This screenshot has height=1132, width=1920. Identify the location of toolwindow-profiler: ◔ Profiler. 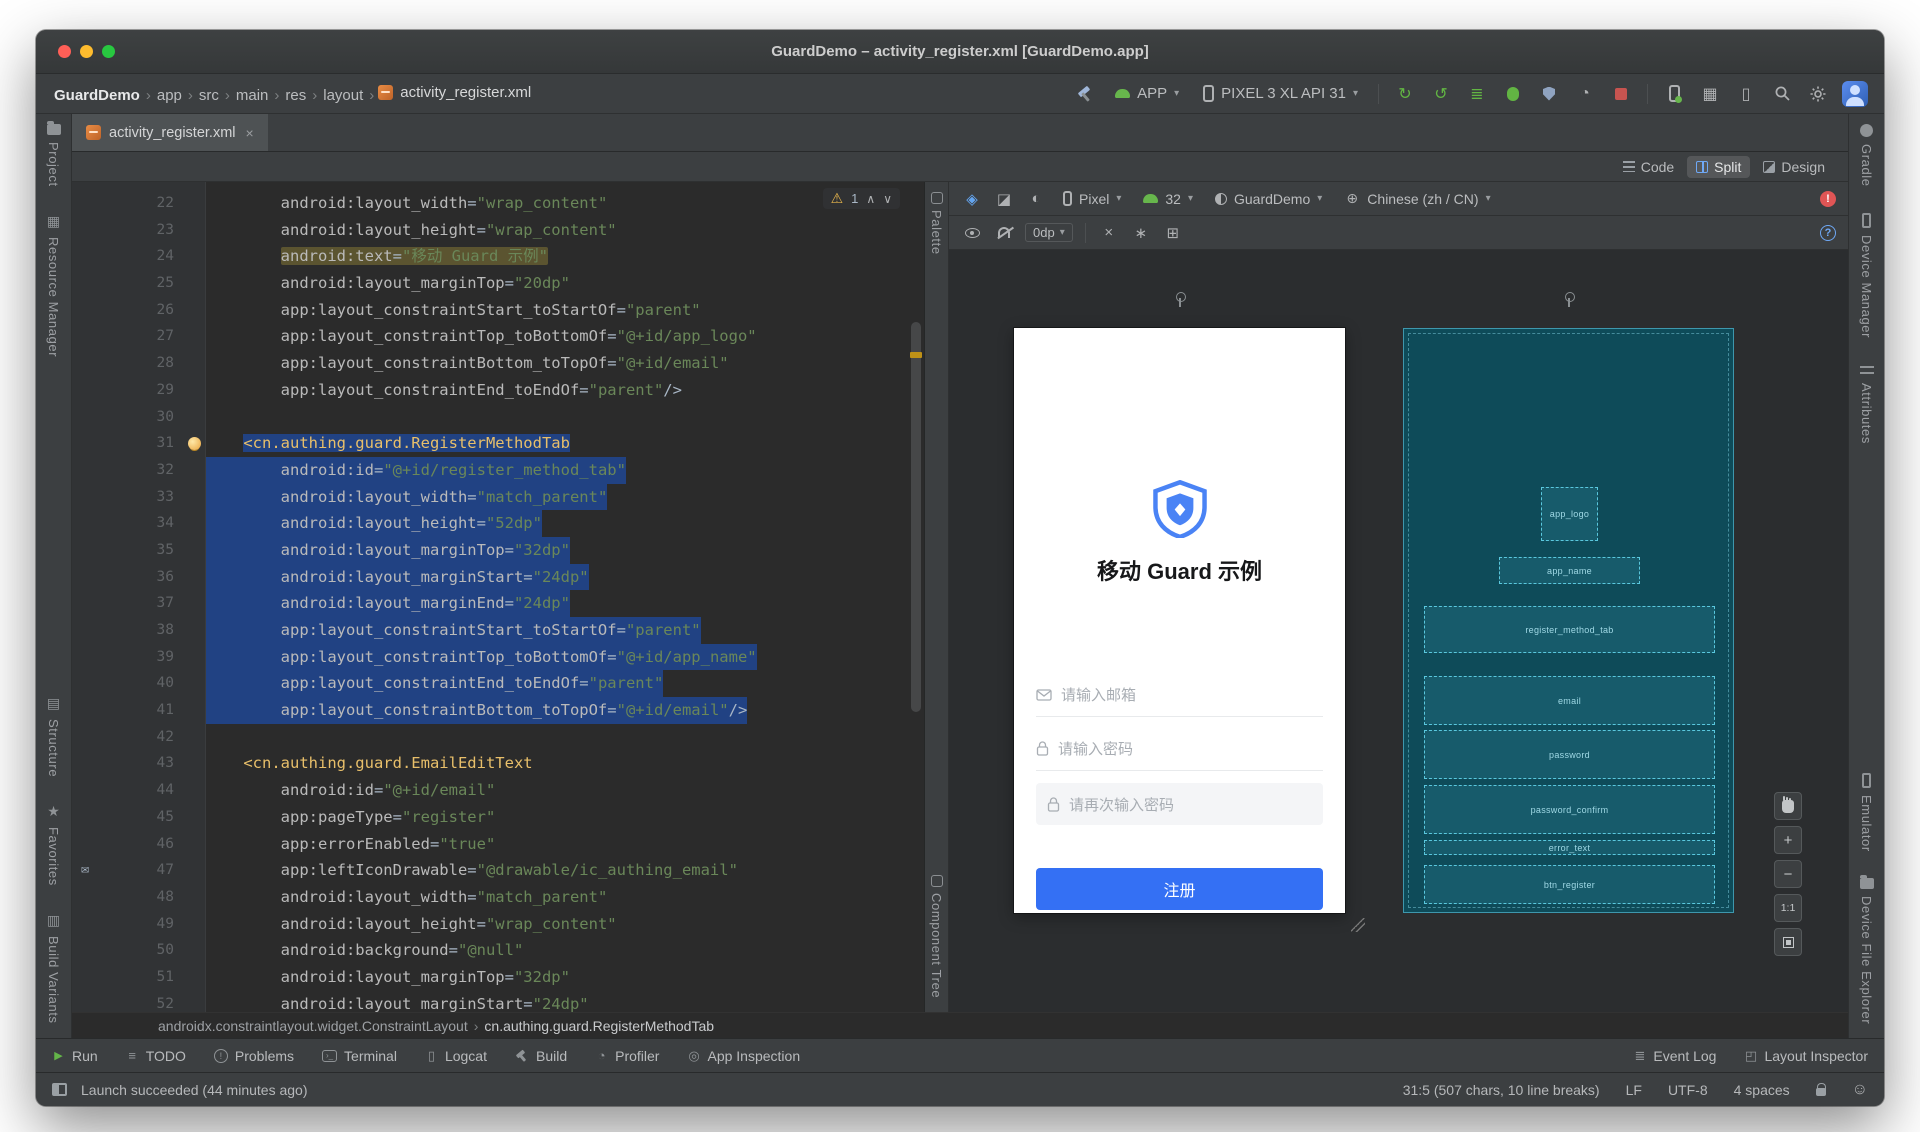
(627, 1056).